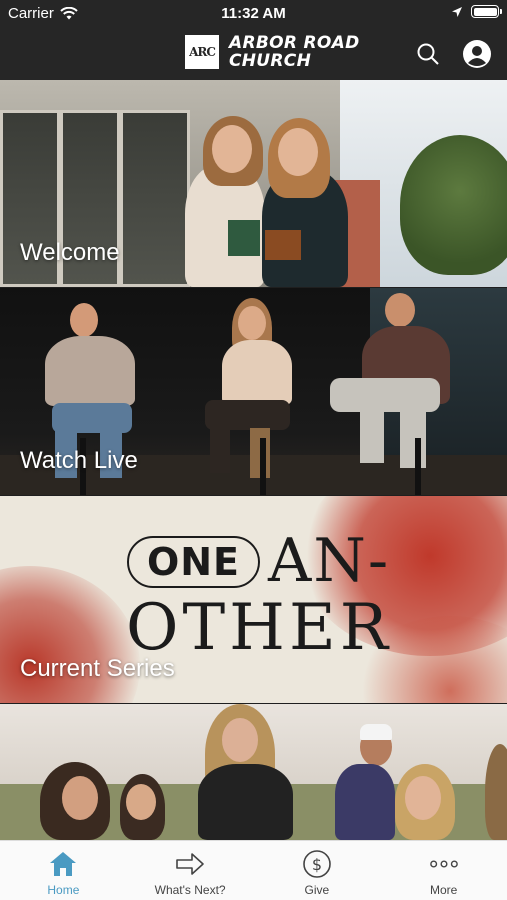  I want to click on series-title-pill: ONE, so click(193, 562).